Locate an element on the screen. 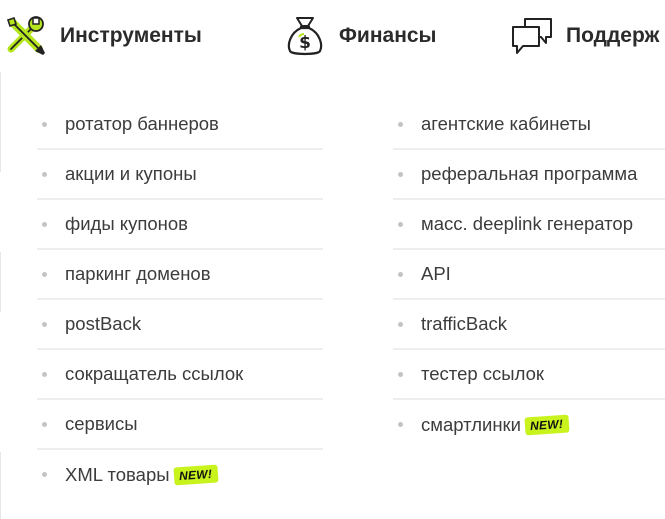 The height and width of the screenshot is (519, 665). menu-item-label: агентские кабинеты is located at coordinates (506, 123).